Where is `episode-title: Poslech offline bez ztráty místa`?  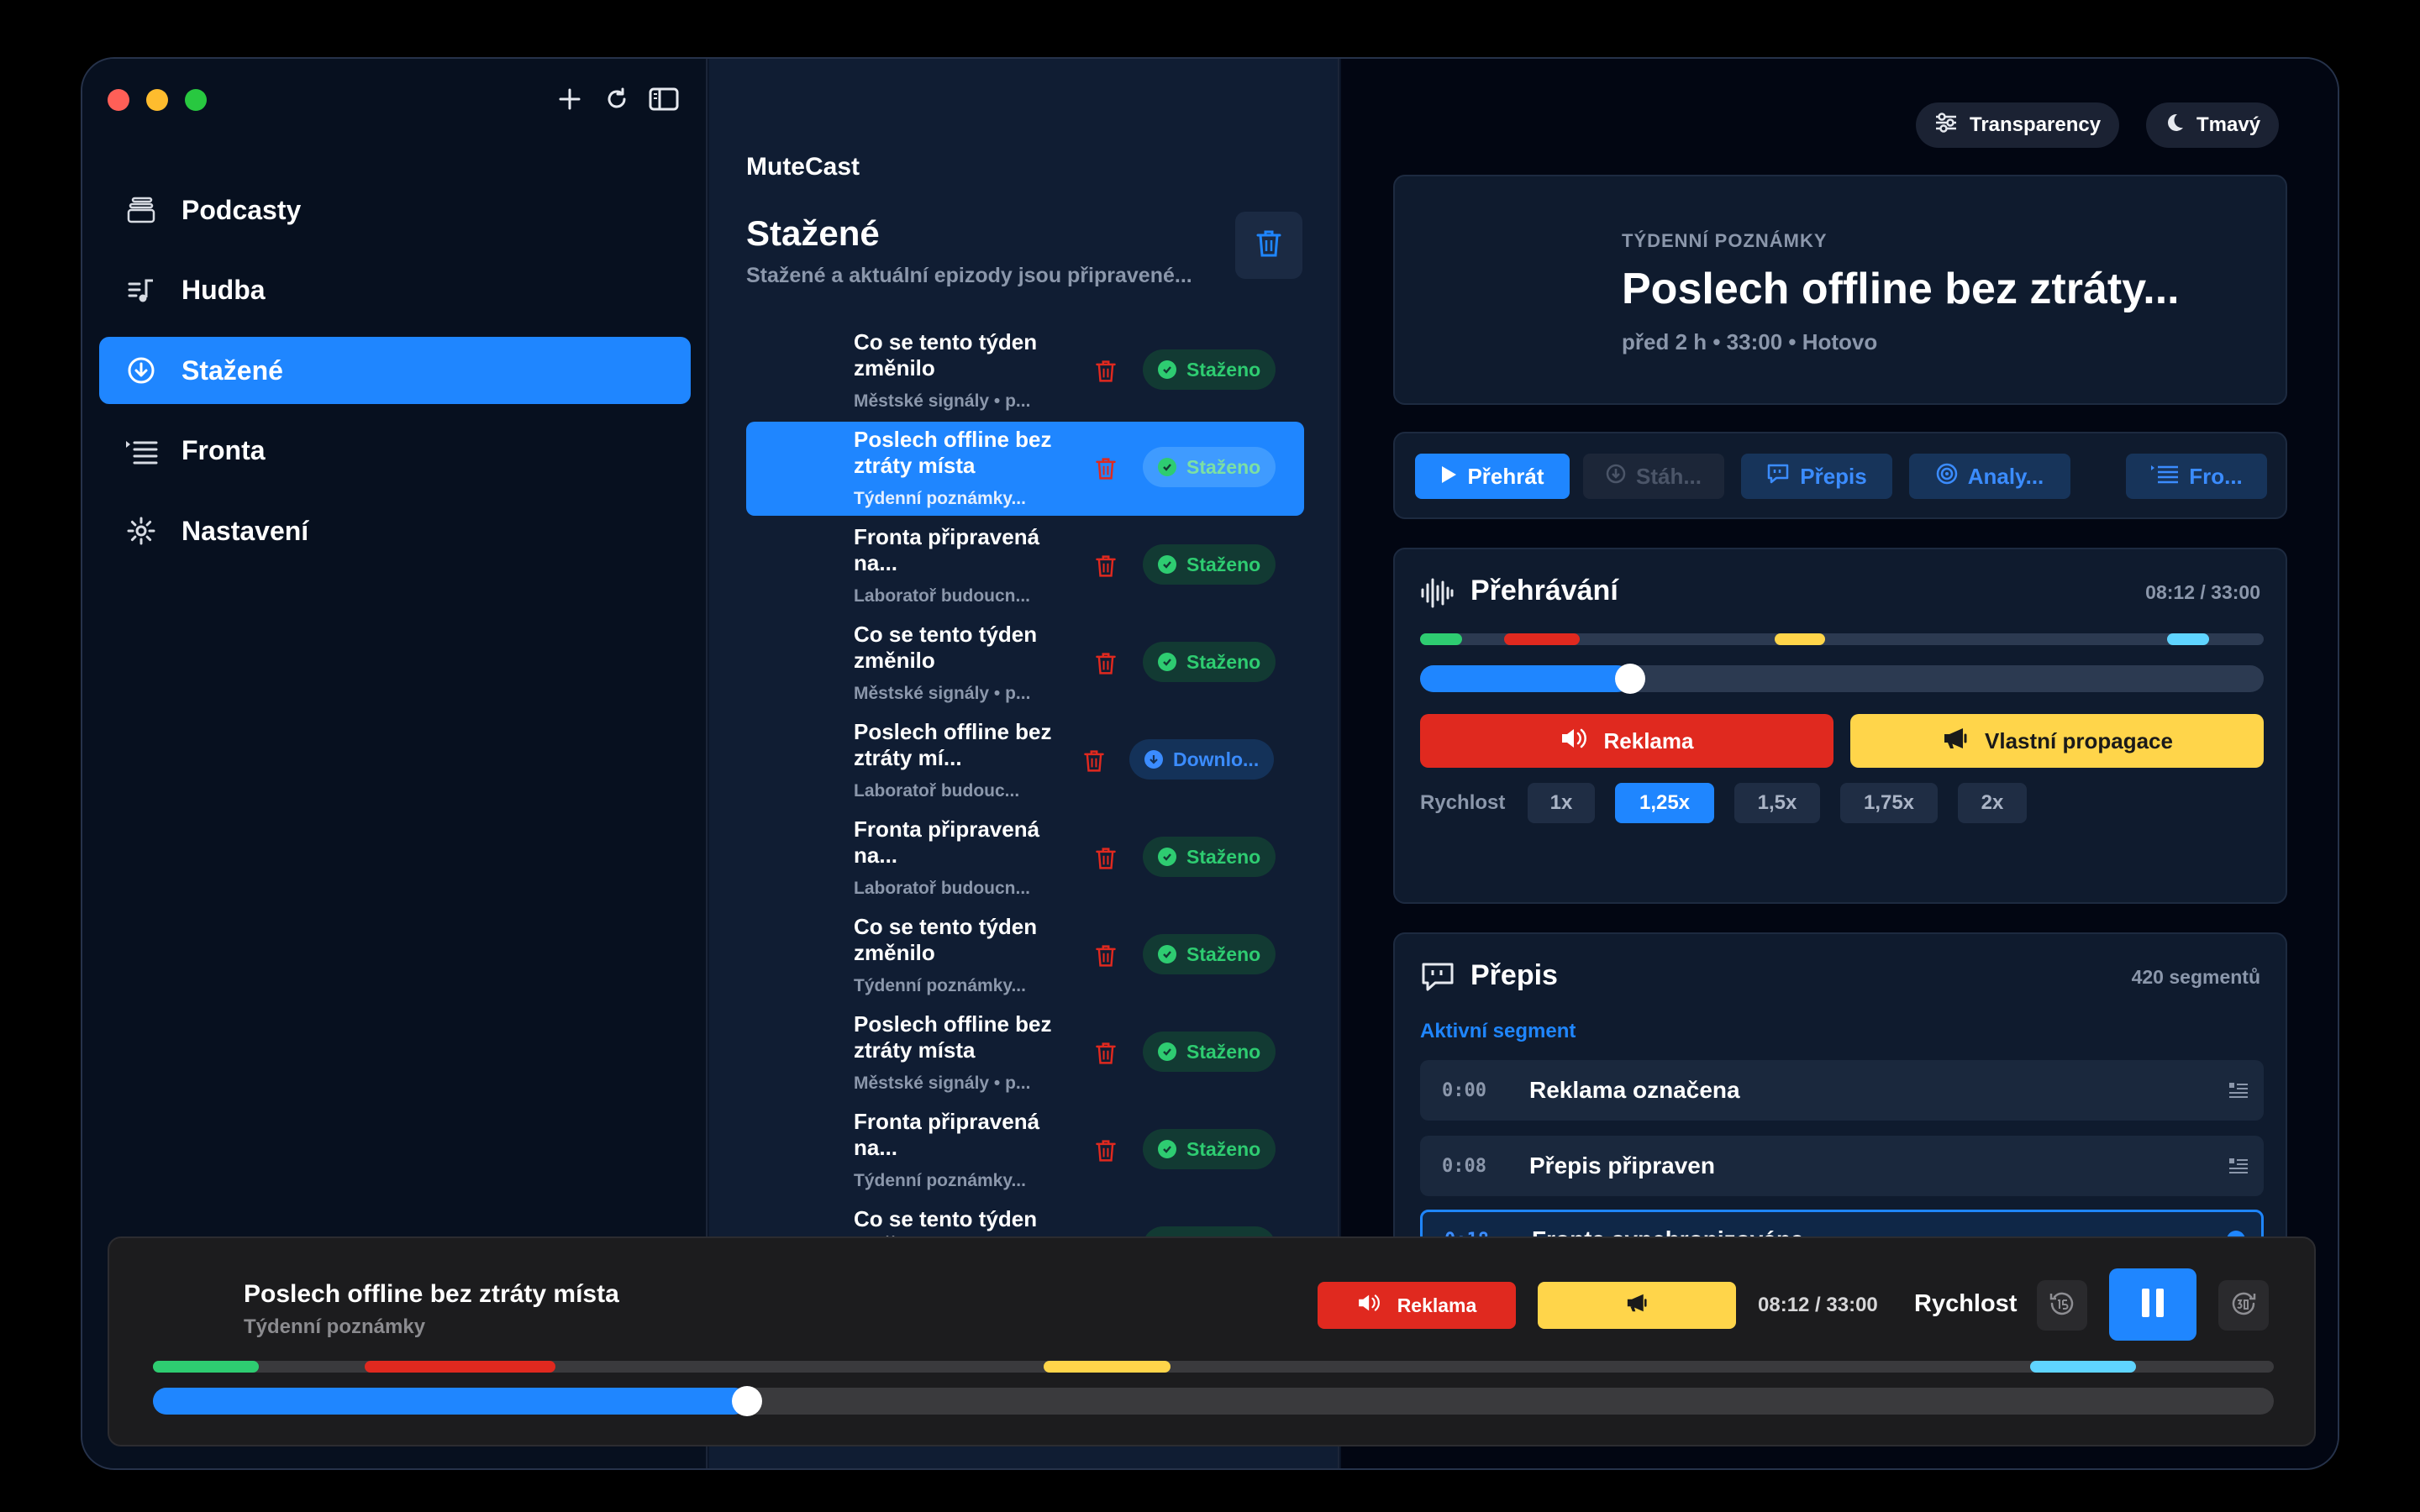 episode-title: Poslech offline bez ztráty místa is located at coordinates (953, 452).